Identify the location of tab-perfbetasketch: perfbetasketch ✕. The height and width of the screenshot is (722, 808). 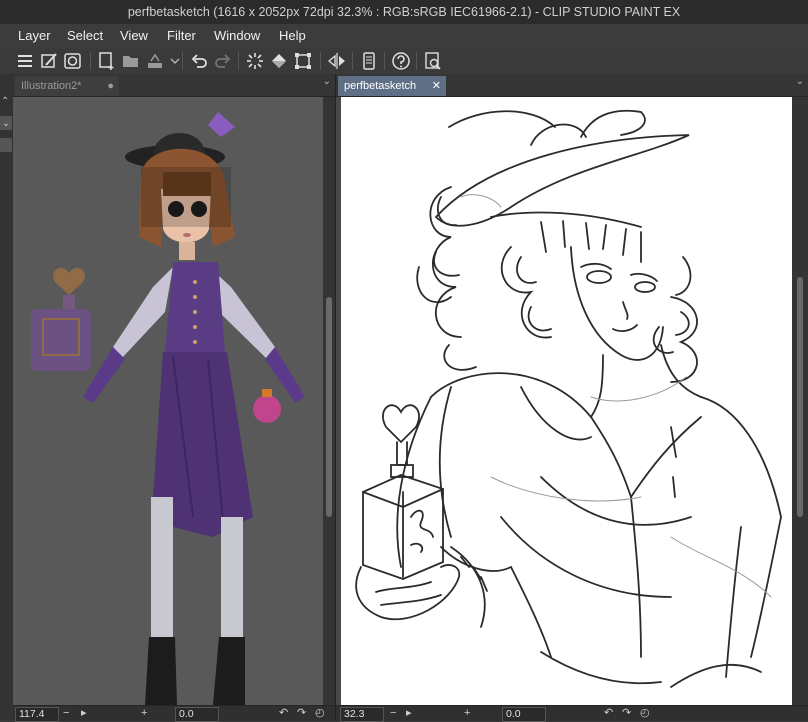
(392, 86).